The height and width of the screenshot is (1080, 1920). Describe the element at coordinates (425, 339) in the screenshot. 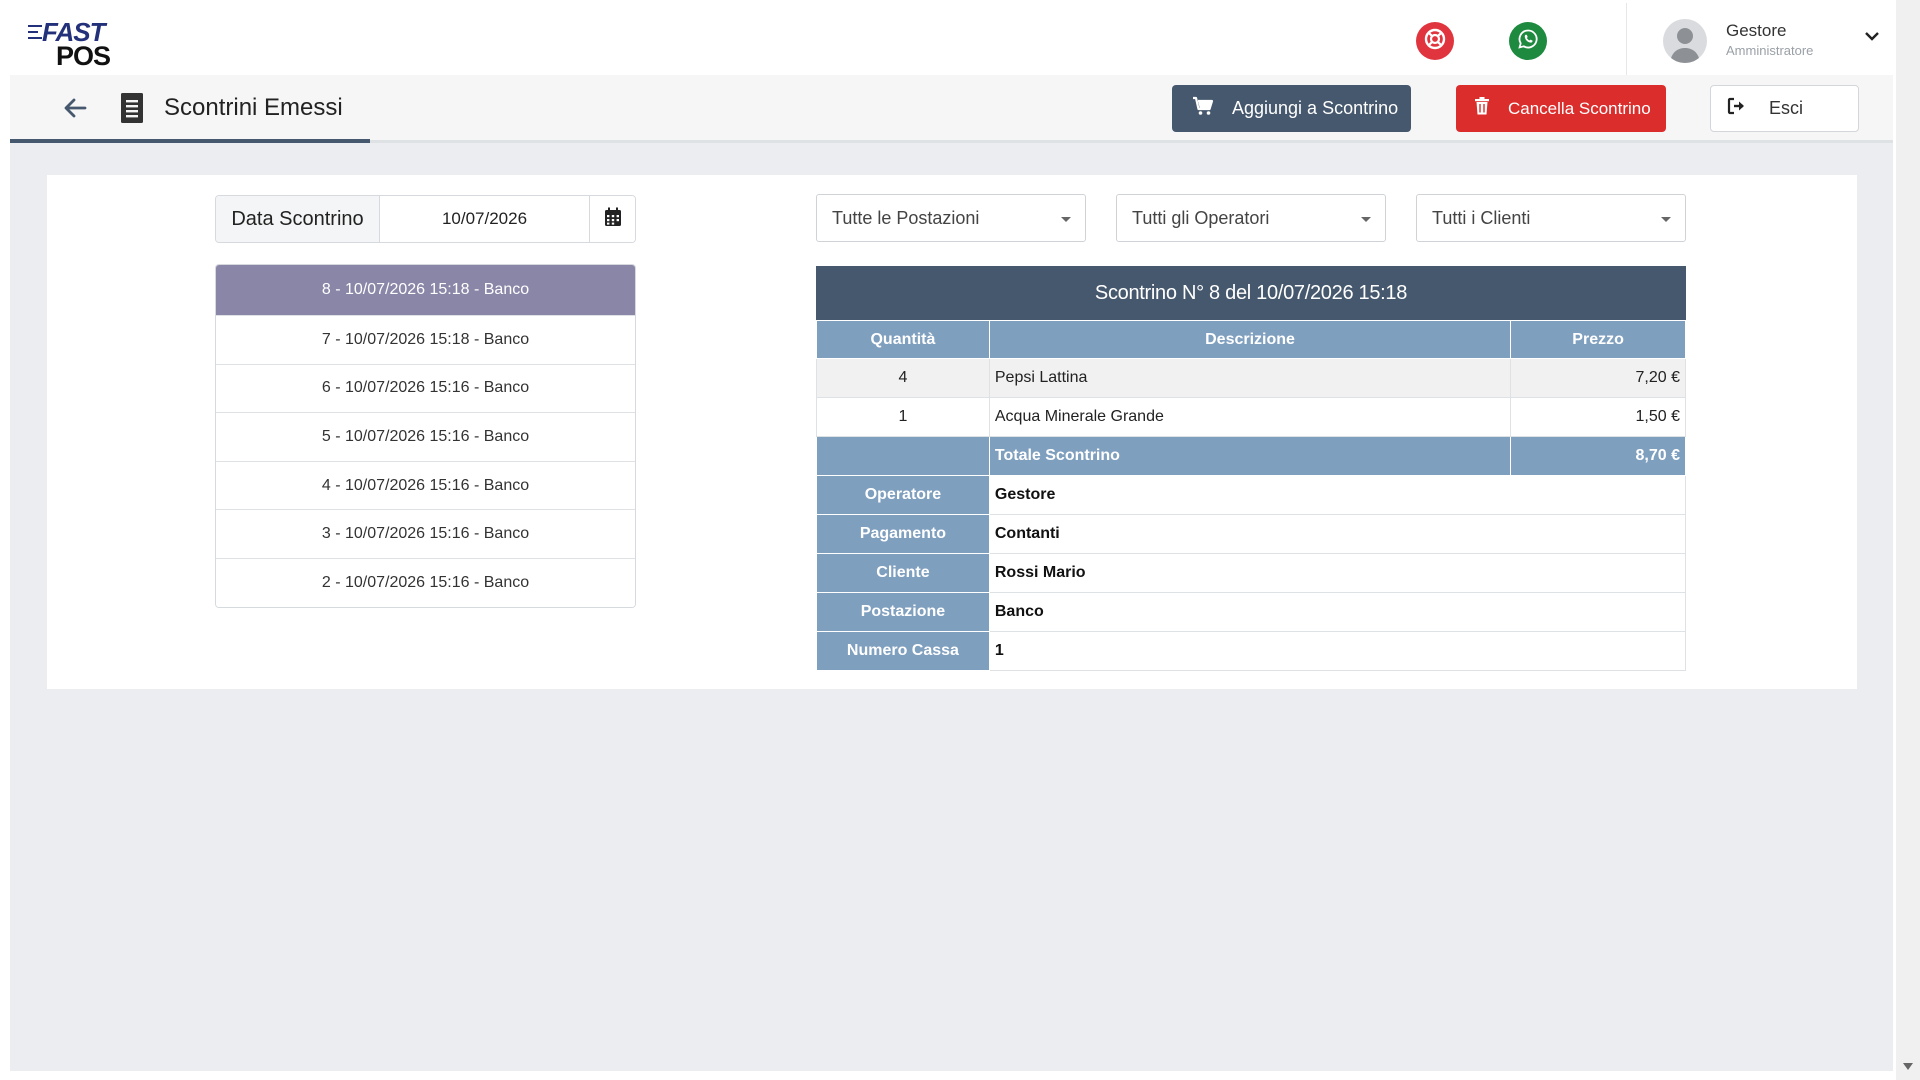

I see `receipt-list-item: 7 - 10/07/2026 15:18 - Banco` at that location.